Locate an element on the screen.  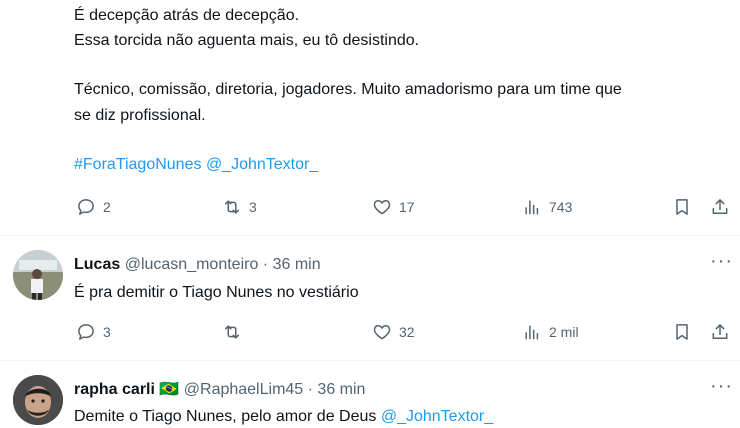
like-button: 32 is located at coordinates (393, 332).